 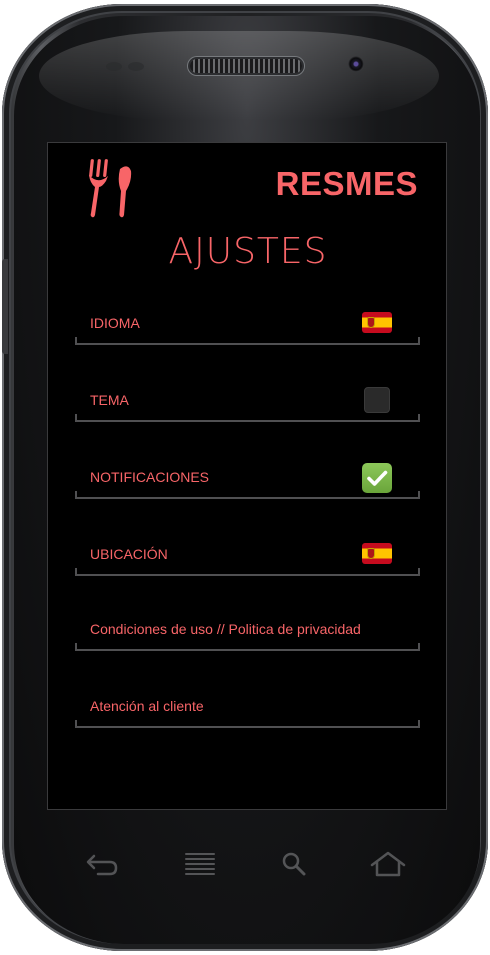 I want to click on setting-label-language: IDIOMA, so click(x=115, y=323).